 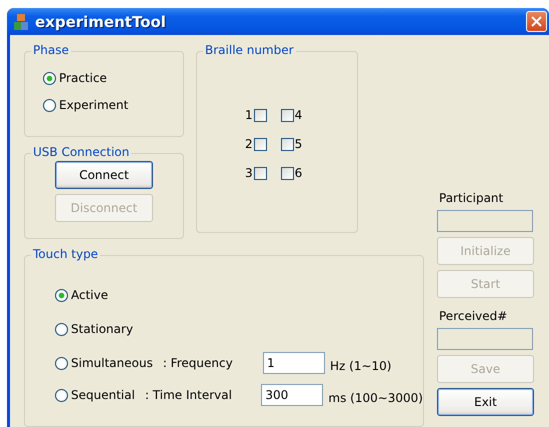 I want to click on close-button, so click(x=536, y=21).